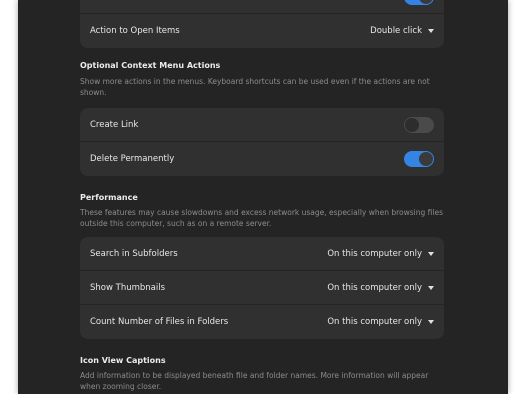 The width and height of the screenshot is (526, 394). What do you see at coordinates (262, 159) in the screenshot?
I see `delete-permanently-row: Delete Permanently` at bounding box center [262, 159].